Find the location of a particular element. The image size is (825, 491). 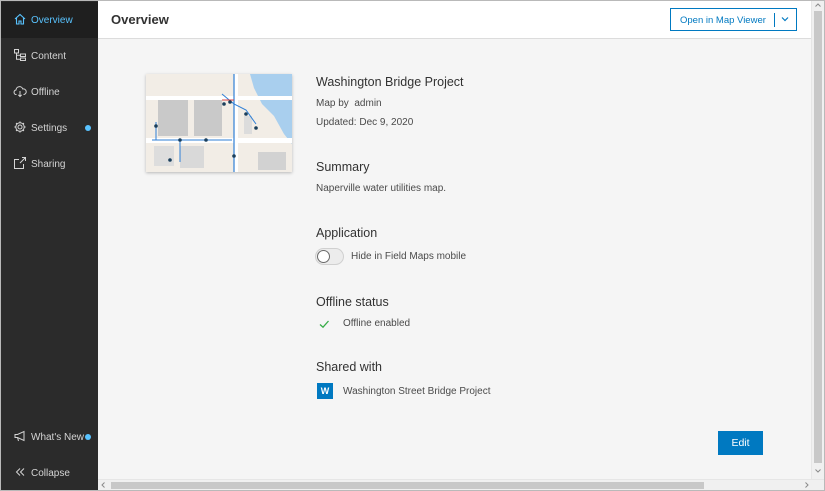

horizontal-scrollbar is located at coordinates (461, 484).